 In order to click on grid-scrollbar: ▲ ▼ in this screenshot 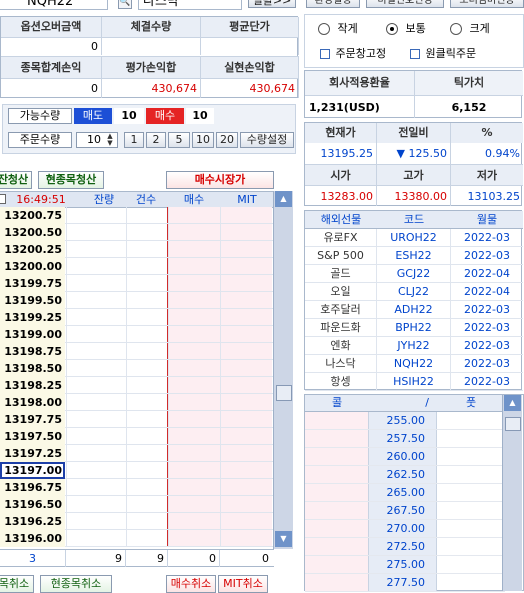, I will do `click(283, 370)`.